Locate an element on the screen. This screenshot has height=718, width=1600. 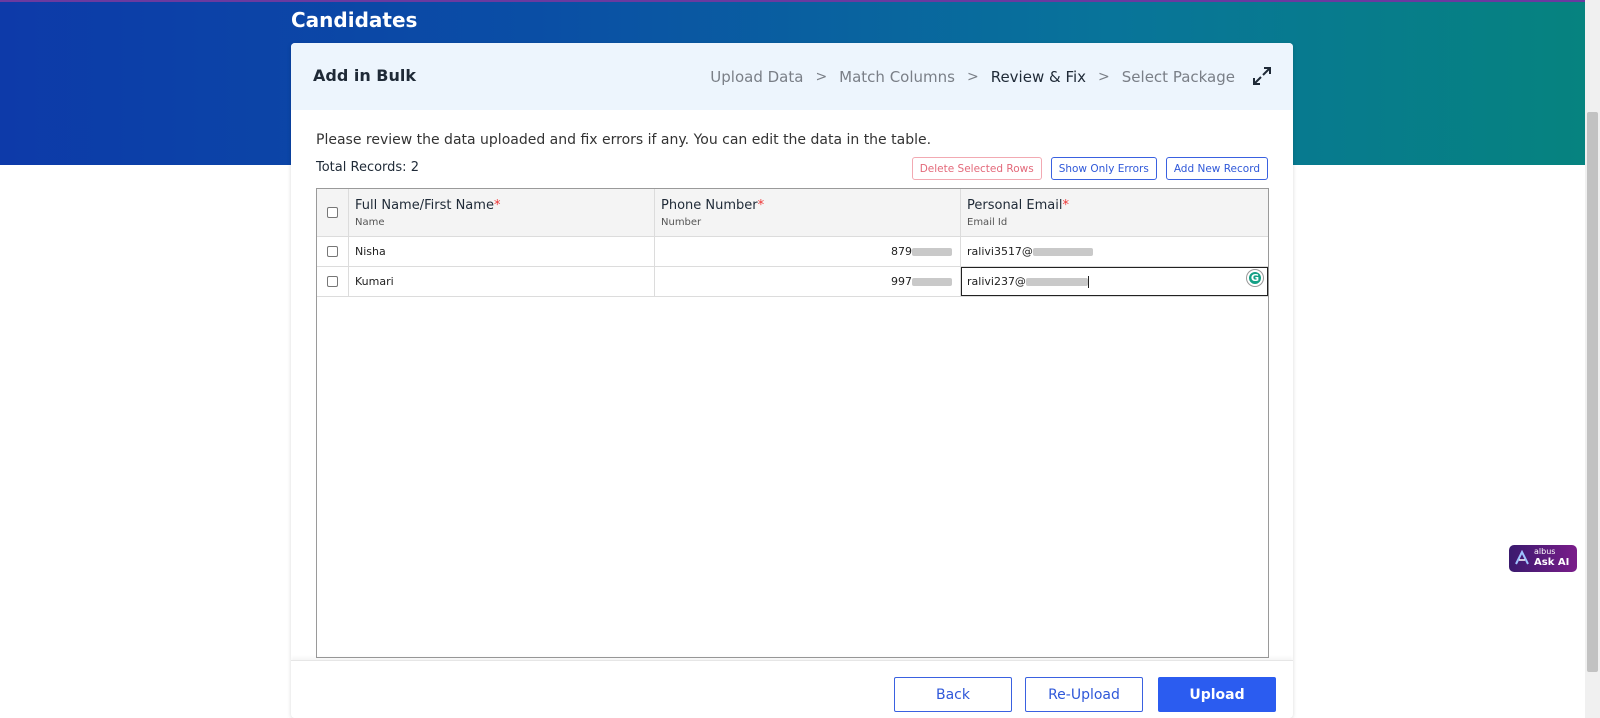
column-header-email: Personal Email* Email Id is located at coordinates (1114, 212).